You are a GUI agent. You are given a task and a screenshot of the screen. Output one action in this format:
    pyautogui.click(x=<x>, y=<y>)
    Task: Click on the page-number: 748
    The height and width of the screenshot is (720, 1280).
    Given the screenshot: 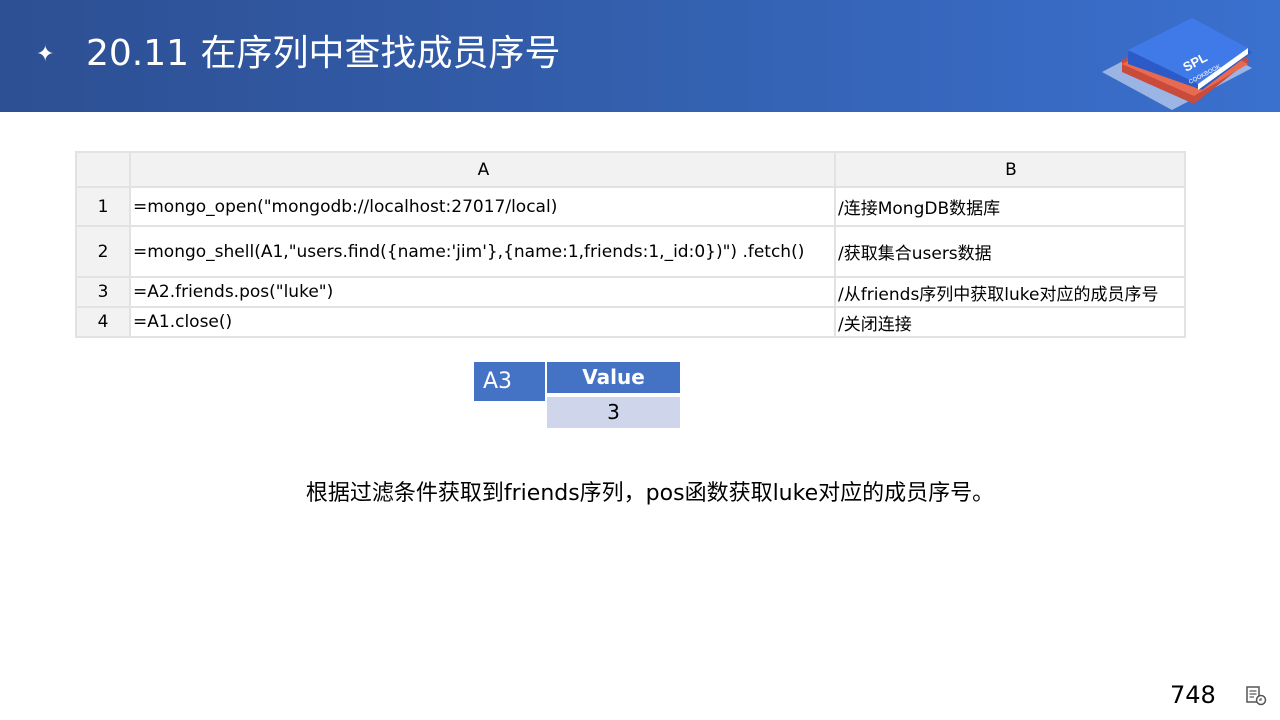 What is the action you would take?
    pyautogui.click(x=1193, y=695)
    